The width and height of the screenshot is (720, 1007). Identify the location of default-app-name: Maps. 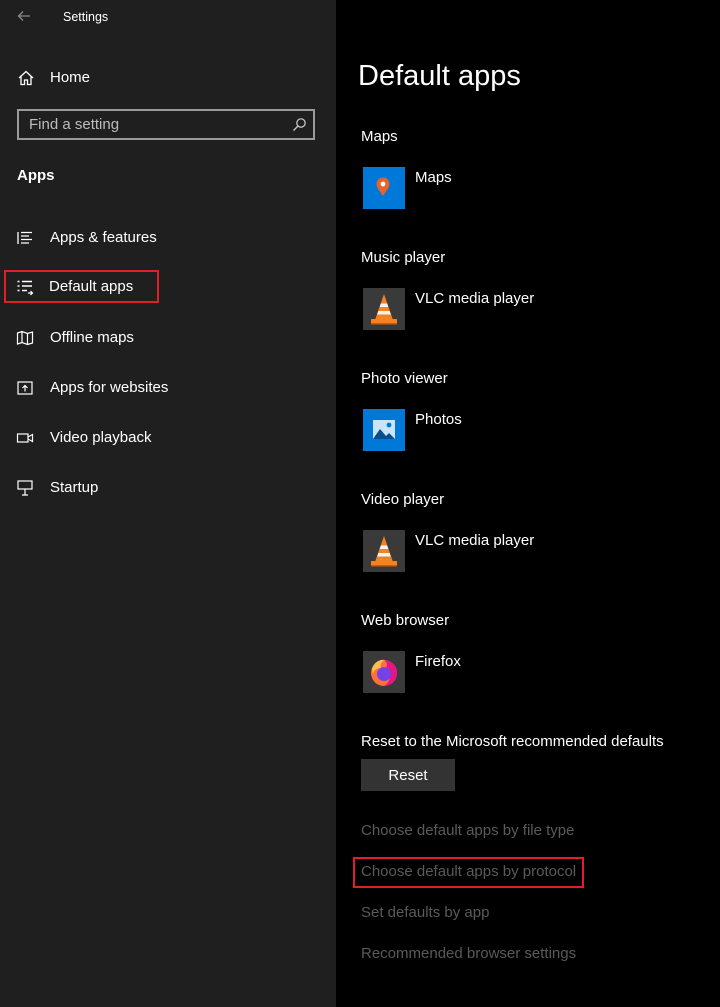
(433, 177).